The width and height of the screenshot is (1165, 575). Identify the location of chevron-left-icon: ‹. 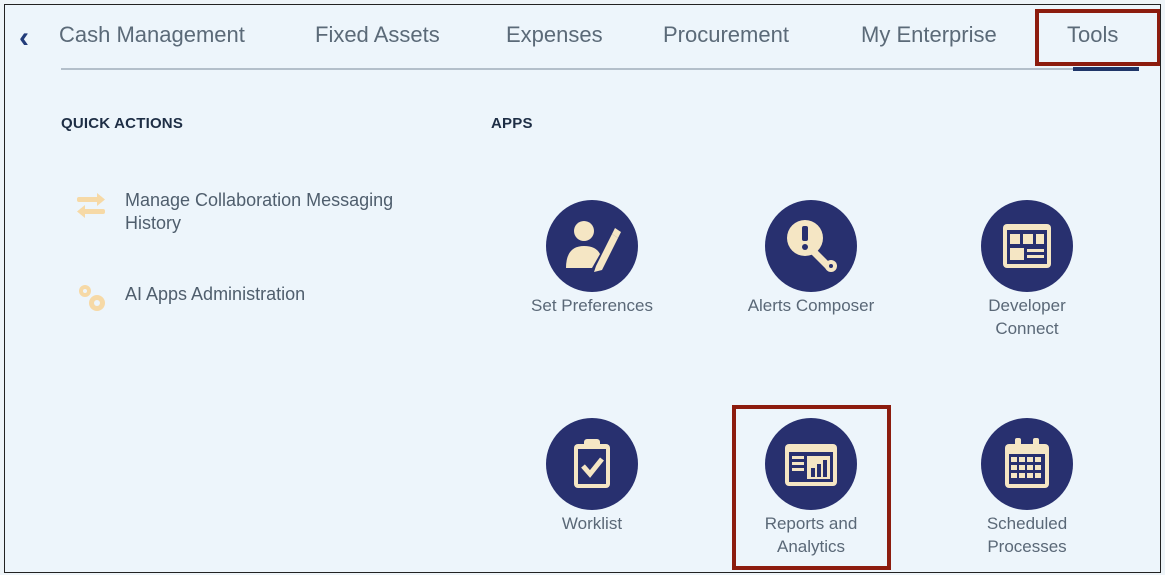
(33, 38).